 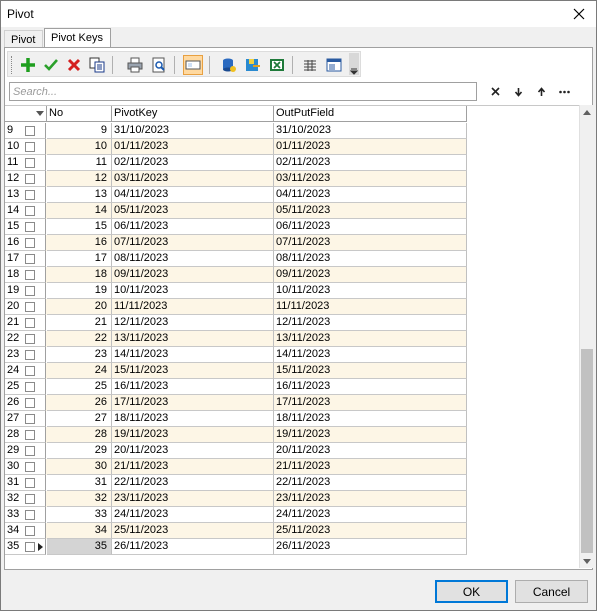 I want to click on cell-no: 23, so click(x=79, y=355).